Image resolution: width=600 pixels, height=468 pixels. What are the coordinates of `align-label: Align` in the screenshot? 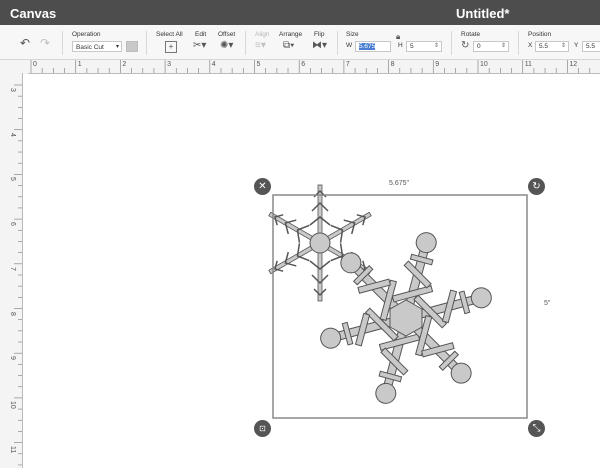 It's located at (262, 34).